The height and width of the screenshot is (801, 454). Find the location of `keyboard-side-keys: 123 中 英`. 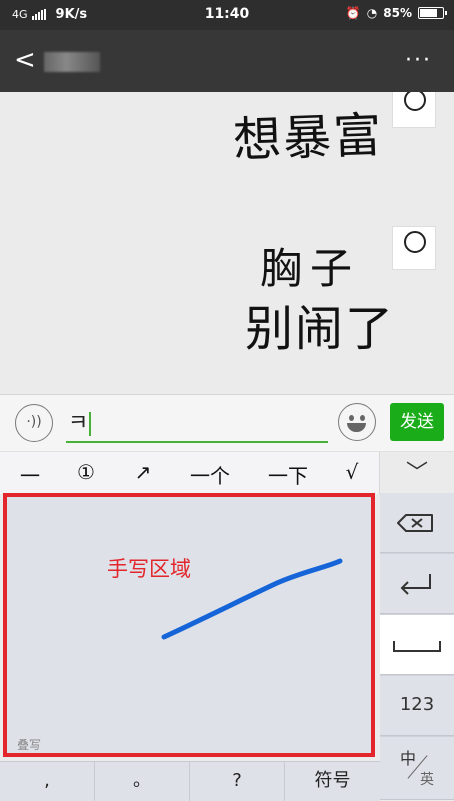

keyboard-side-keys: 123 中 英 is located at coordinates (417, 646).